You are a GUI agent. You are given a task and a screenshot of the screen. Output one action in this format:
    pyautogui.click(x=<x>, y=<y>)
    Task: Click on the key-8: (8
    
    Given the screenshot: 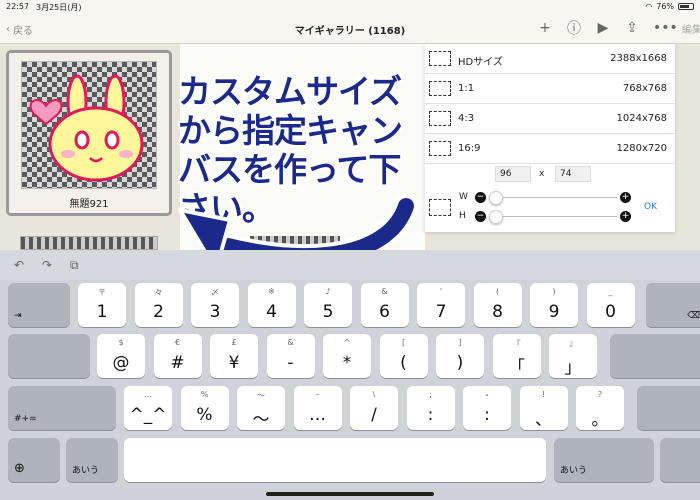 What is the action you would take?
    pyautogui.click(x=497, y=305)
    